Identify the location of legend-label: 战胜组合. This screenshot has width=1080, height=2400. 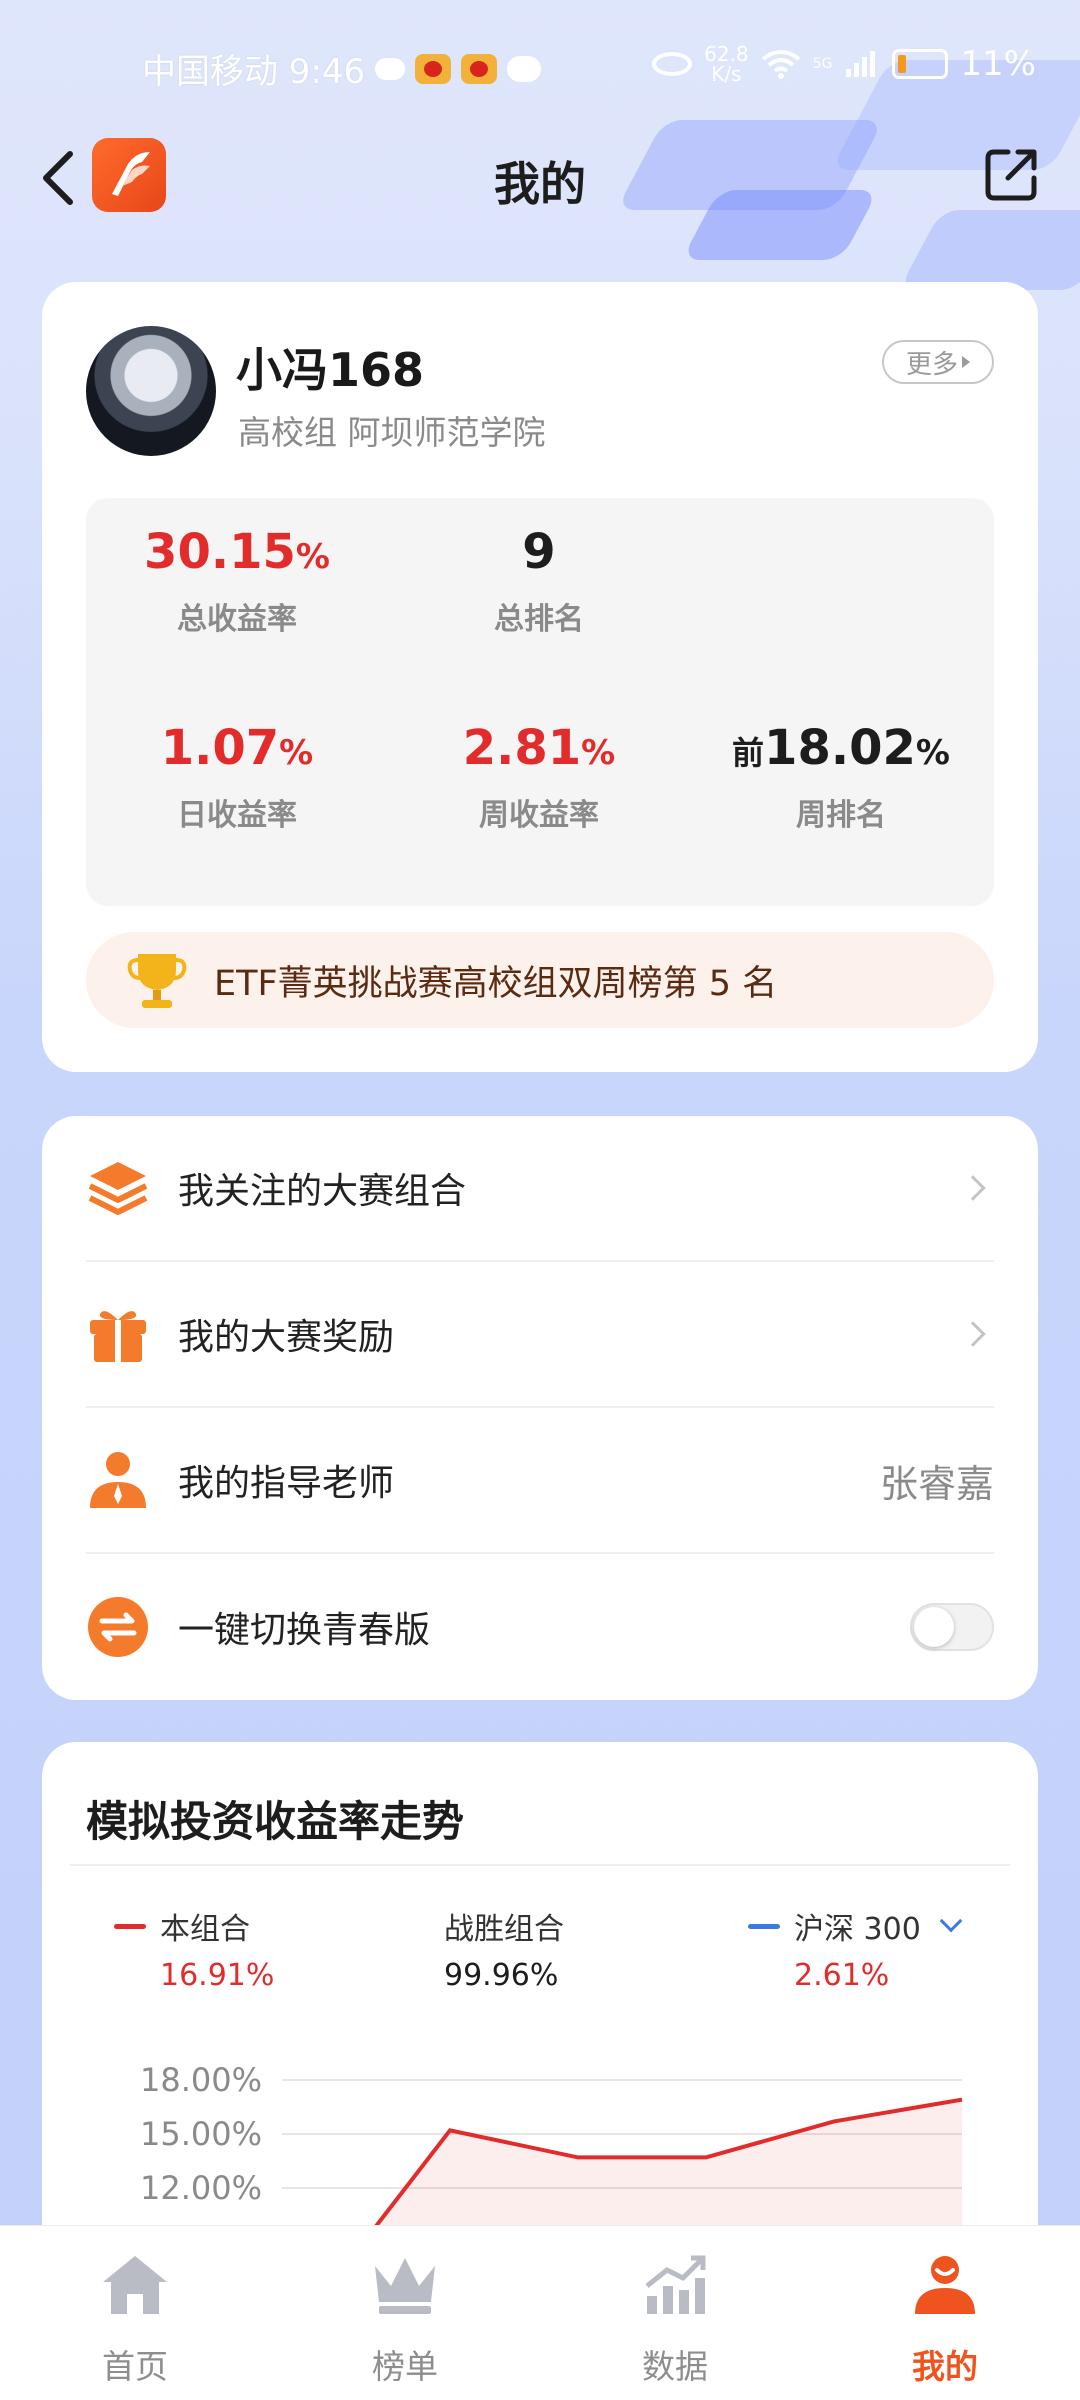
(504, 1929).